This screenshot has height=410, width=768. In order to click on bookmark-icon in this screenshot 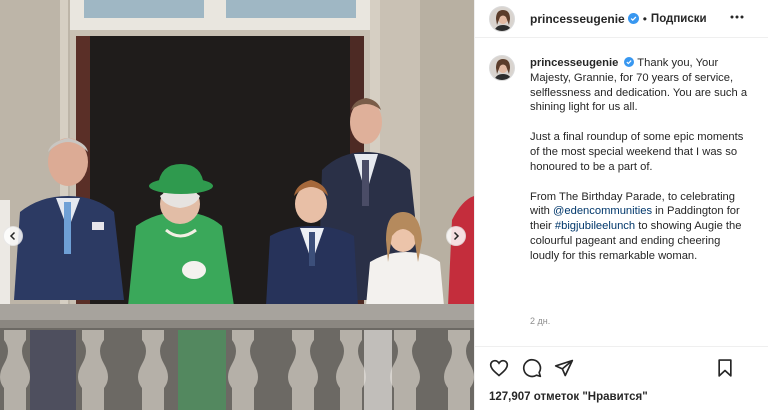, I will do `click(725, 368)`.